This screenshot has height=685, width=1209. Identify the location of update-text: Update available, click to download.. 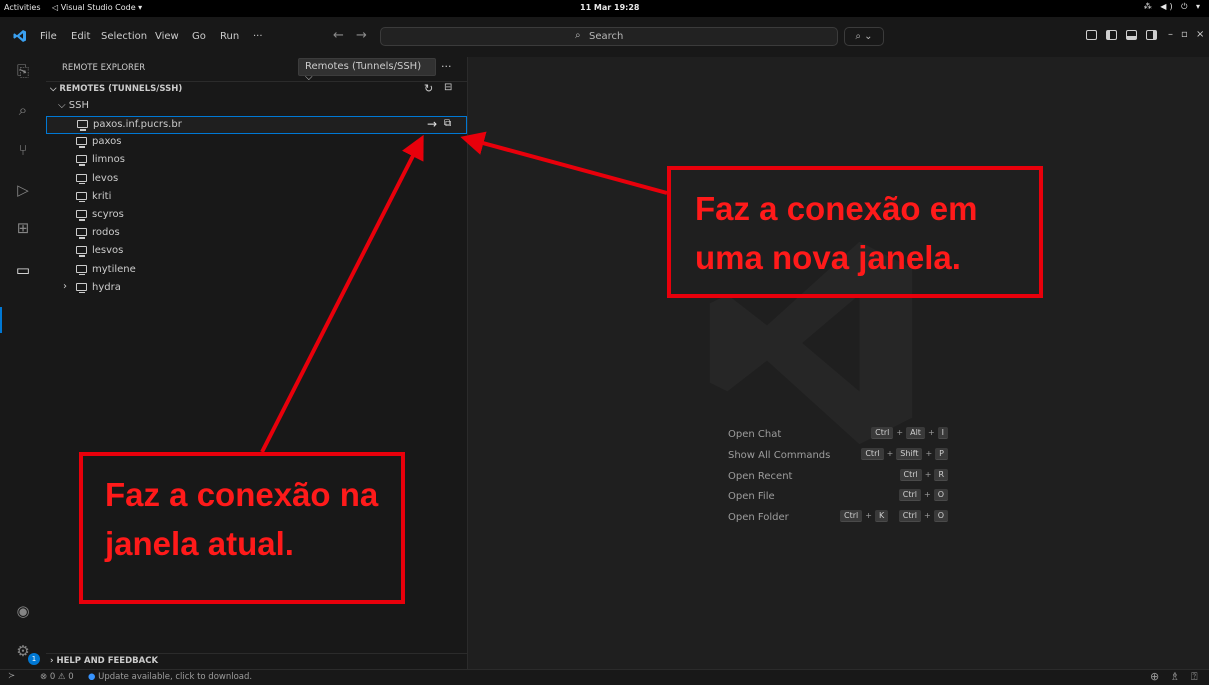
(175, 677).